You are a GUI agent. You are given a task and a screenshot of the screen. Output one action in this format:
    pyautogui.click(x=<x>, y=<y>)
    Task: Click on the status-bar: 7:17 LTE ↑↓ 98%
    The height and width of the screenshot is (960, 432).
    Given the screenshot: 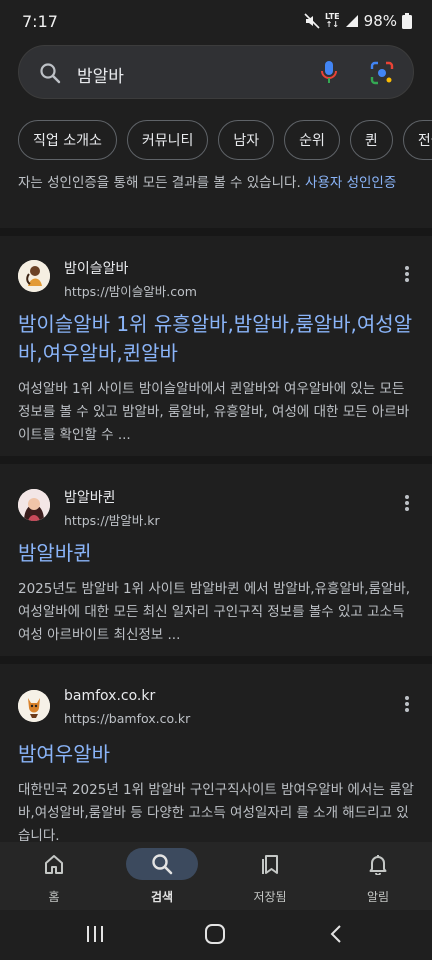 What is the action you would take?
    pyautogui.click(x=216, y=22)
    